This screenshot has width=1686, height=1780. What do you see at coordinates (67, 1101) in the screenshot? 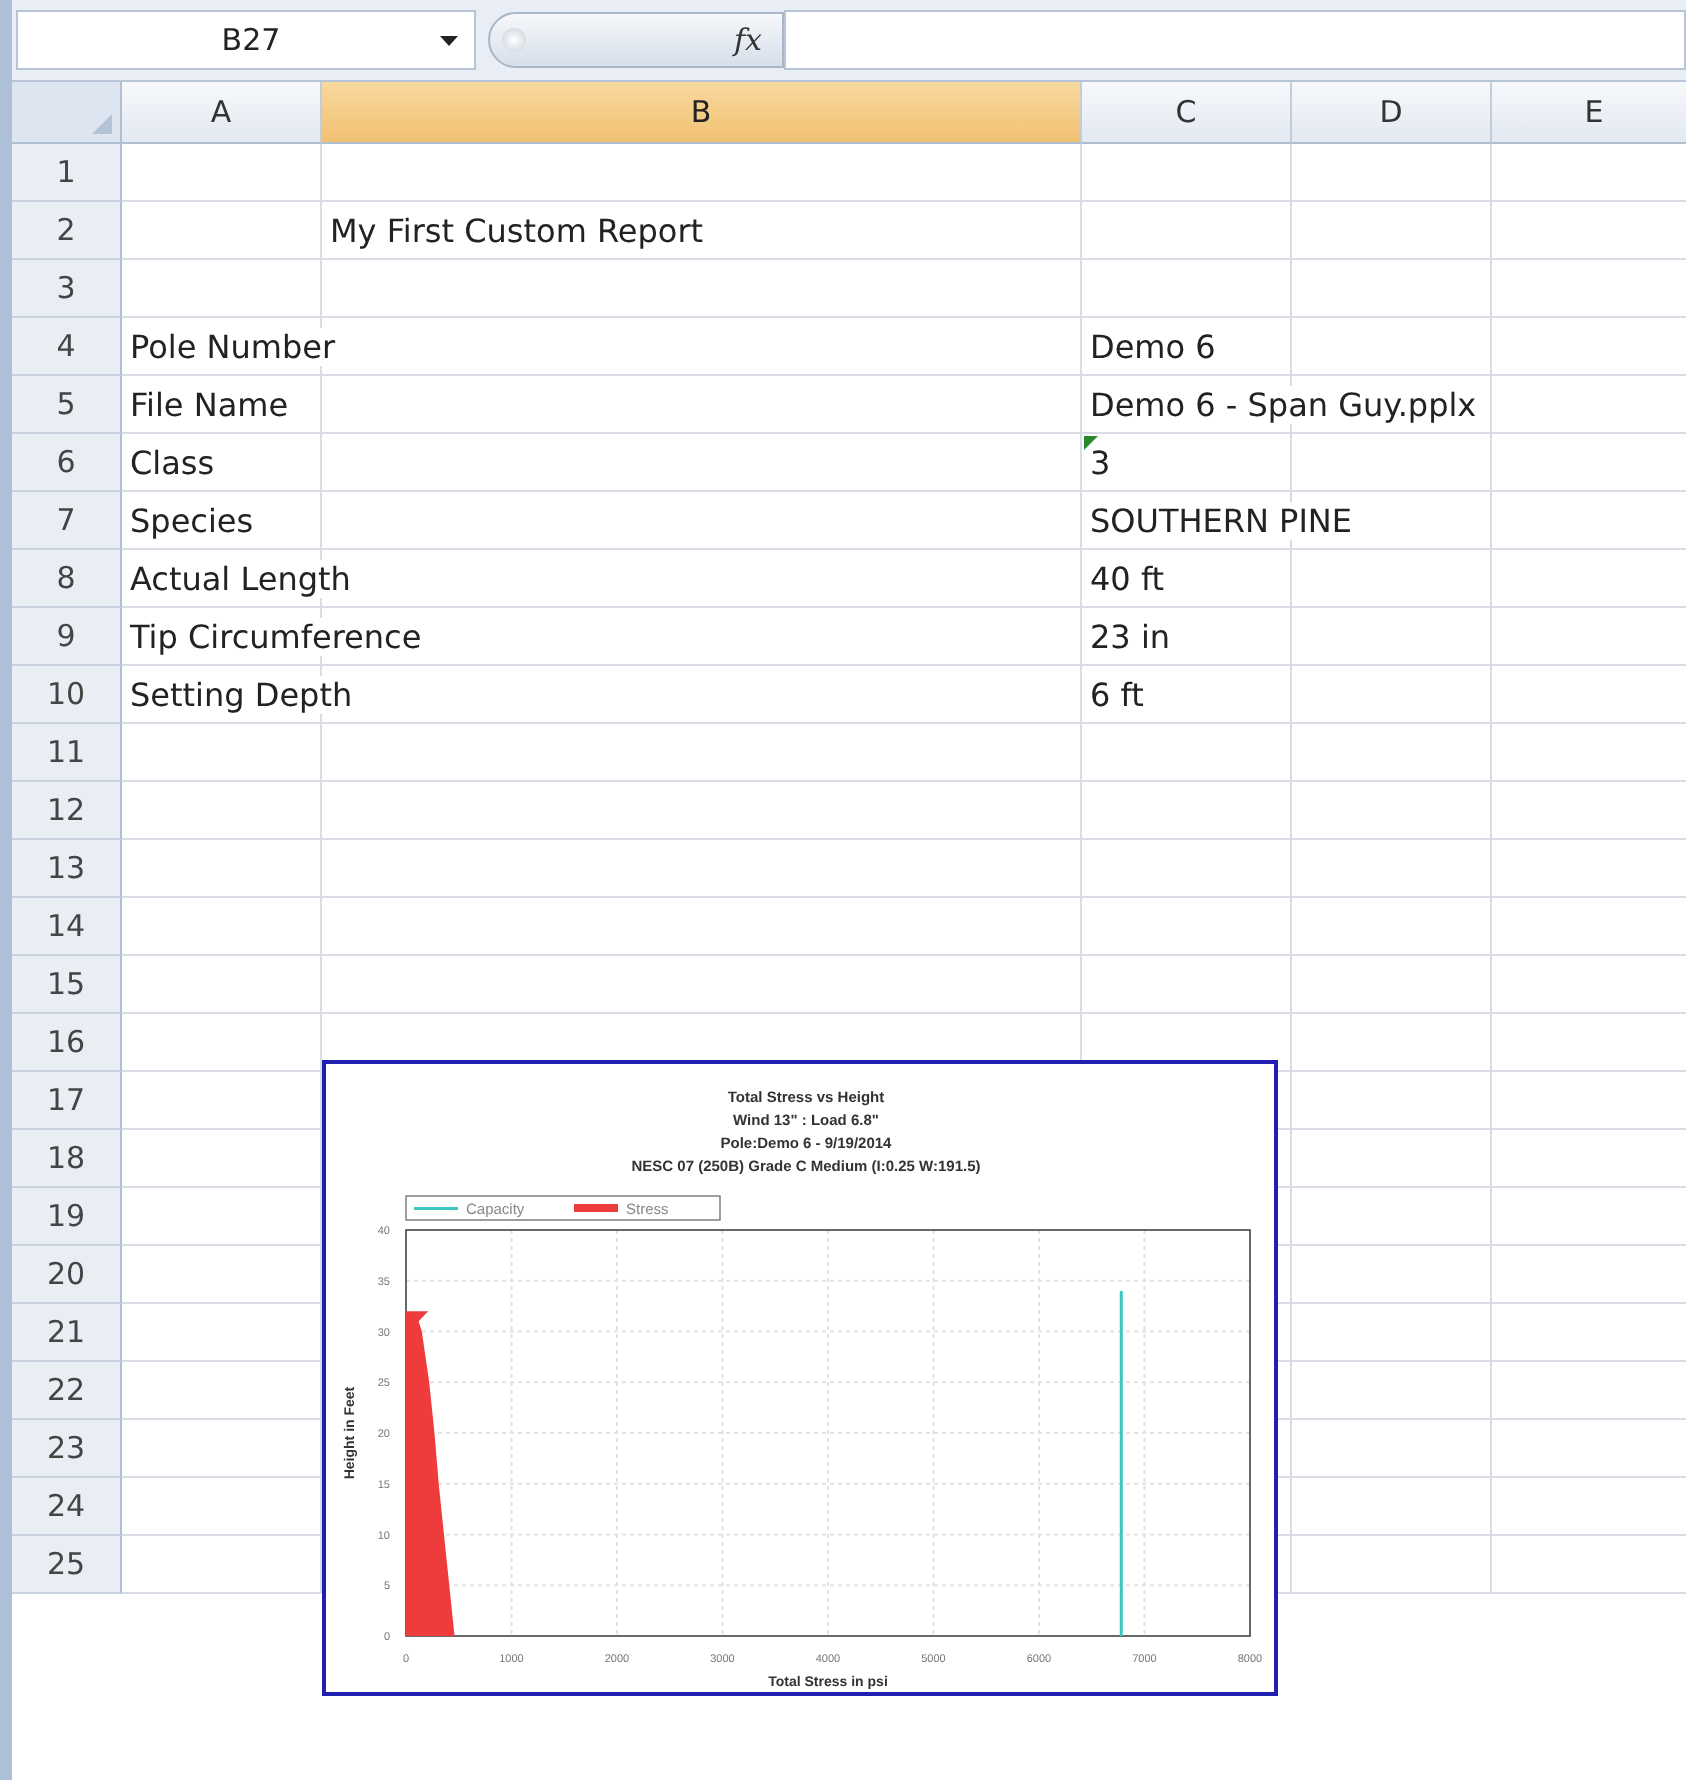
I see `row-header: 17` at bounding box center [67, 1101].